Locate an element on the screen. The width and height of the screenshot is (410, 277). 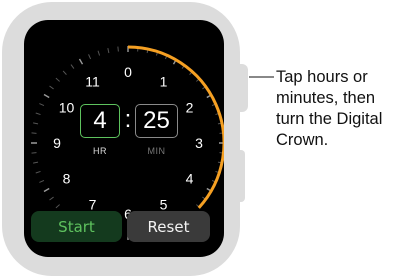
dial-number: 10 is located at coordinates (67, 108).